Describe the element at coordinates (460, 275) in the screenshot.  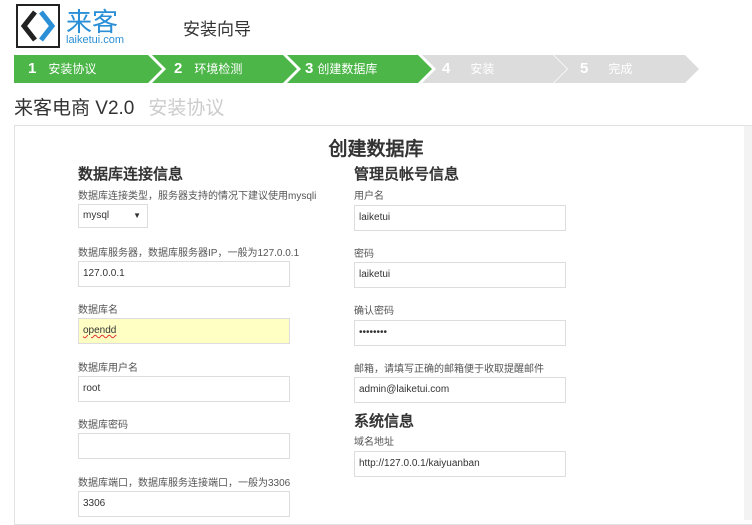
I see `admin-pass-input: laiketui` at that location.